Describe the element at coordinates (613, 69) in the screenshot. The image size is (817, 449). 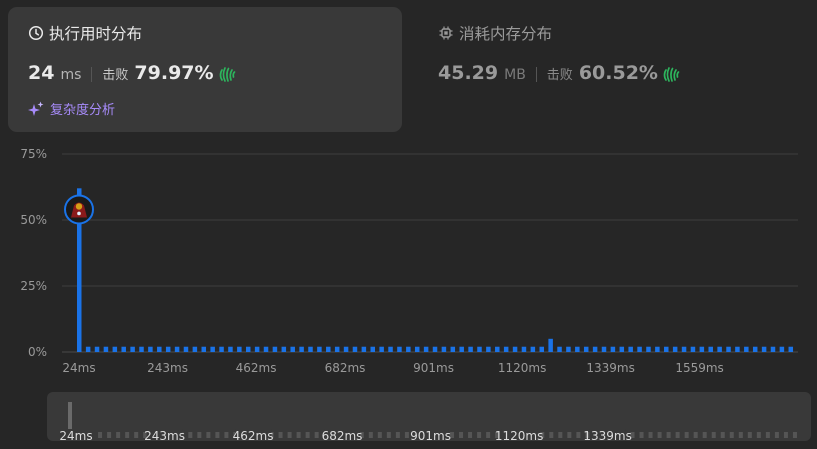
I see `memory-card: 消耗内存分布 45.29 MB 击败 60.52%` at that location.